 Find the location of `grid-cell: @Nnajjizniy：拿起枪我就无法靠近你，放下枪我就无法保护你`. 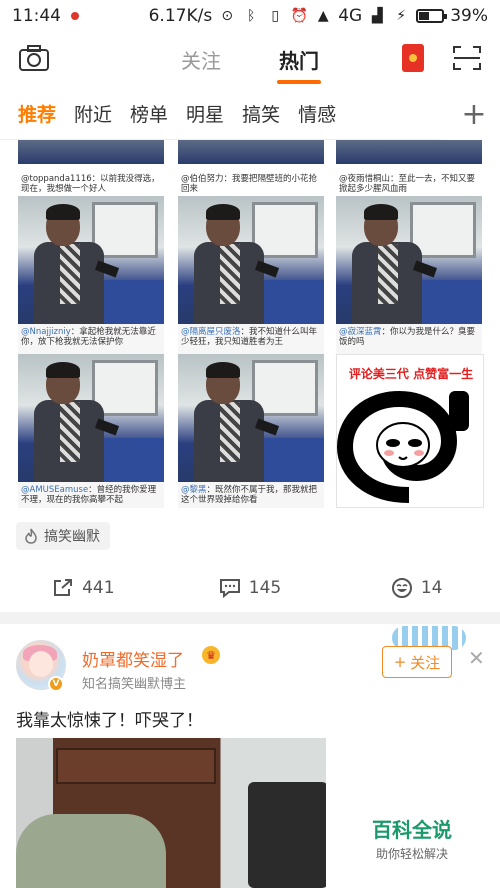

grid-cell: @Nnajjizniy：拿起枪我就无法靠近你，放下枪我就无法保护你 is located at coordinates (91, 275).